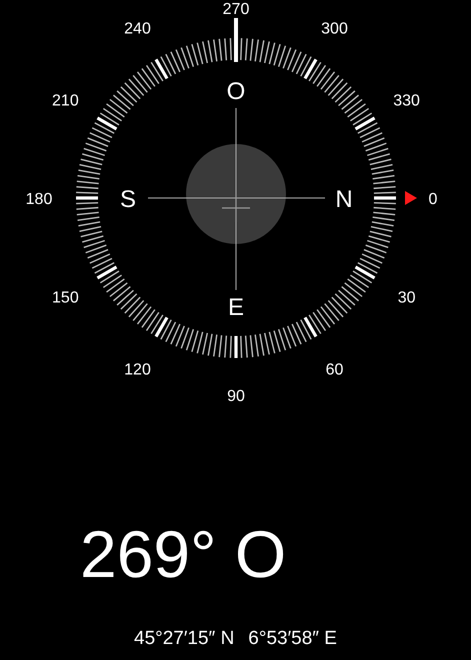  What do you see at coordinates (344, 199) in the screenshot?
I see `cardinal-label: N` at bounding box center [344, 199].